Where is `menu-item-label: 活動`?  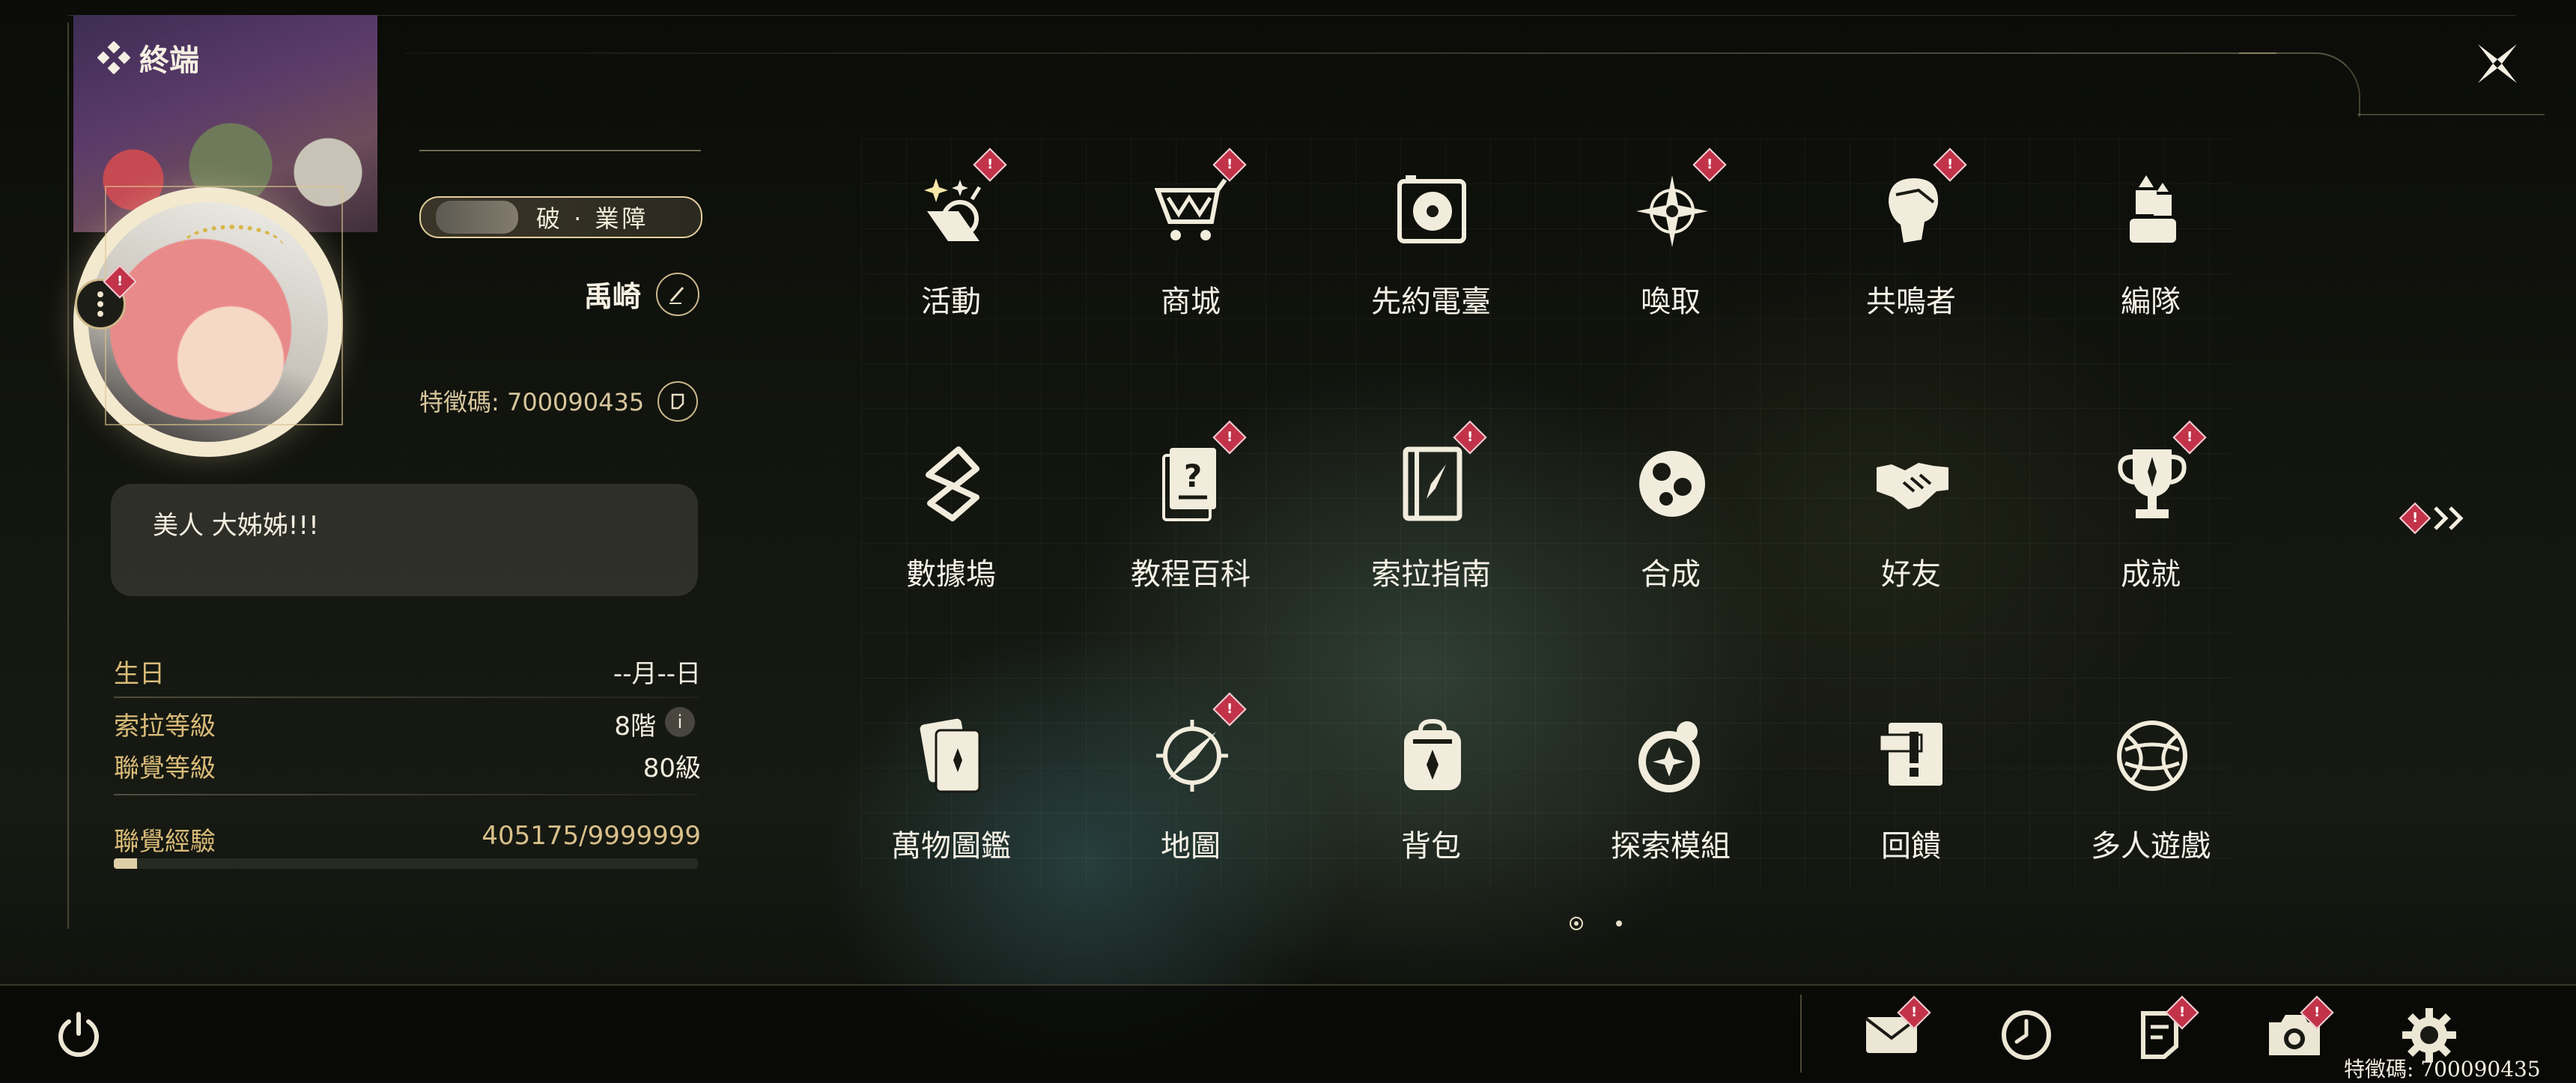
menu-item-label: 活動 is located at coordinates (951, 302).